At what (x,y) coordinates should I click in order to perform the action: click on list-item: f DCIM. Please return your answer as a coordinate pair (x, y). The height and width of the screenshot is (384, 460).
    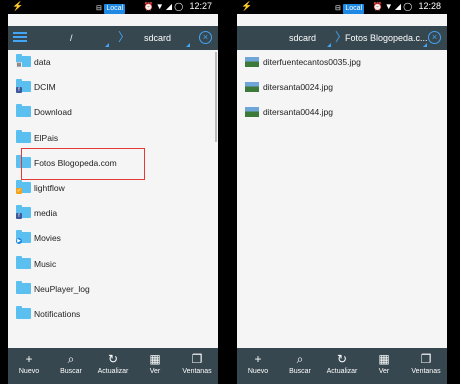
    Looking at the image, I should click on (113, 87).